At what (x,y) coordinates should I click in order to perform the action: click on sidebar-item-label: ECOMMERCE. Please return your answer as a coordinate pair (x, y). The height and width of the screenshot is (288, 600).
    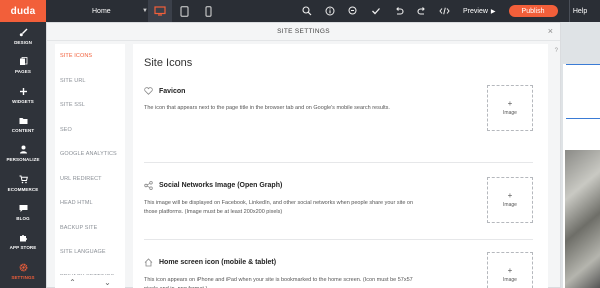
    Looking at the image, I should click on (23, 189).